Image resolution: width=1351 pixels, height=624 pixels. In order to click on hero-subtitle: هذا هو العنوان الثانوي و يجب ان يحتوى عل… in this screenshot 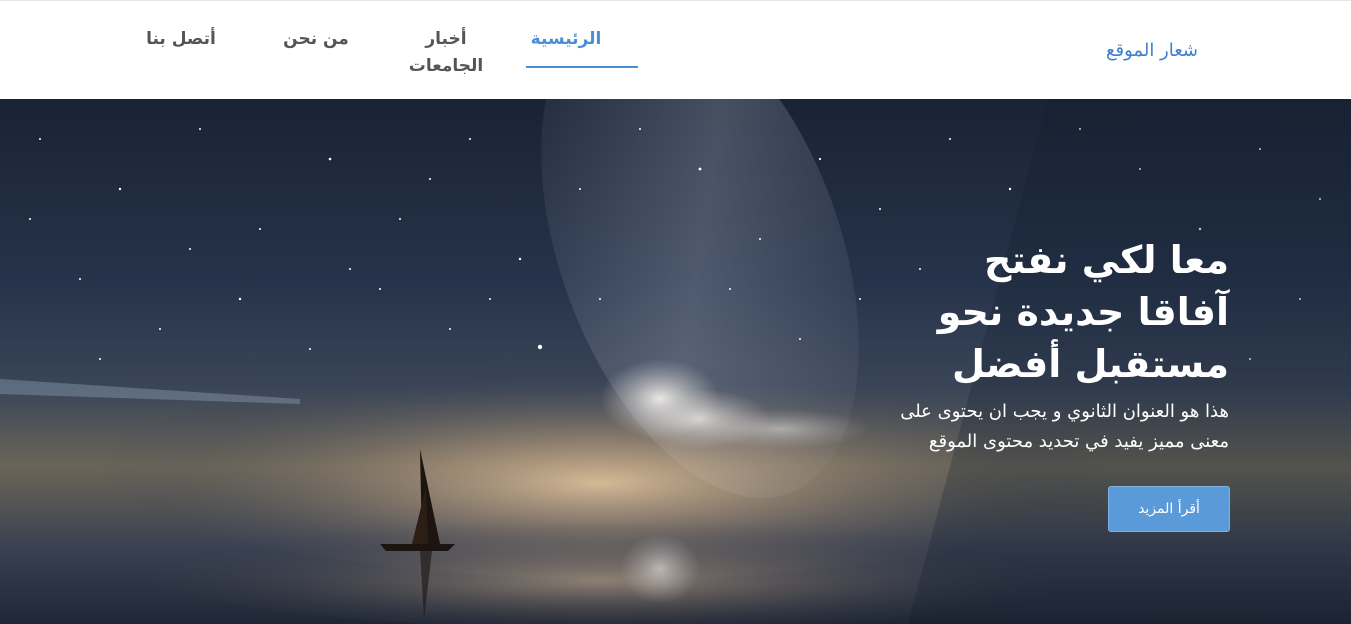, I will do `click(1019, 427)`.